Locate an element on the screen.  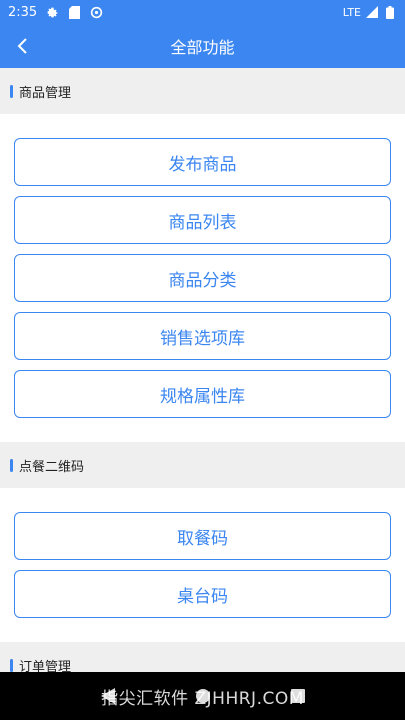
status-bar: 2:35 LTE is located at coordinates (202, 12).